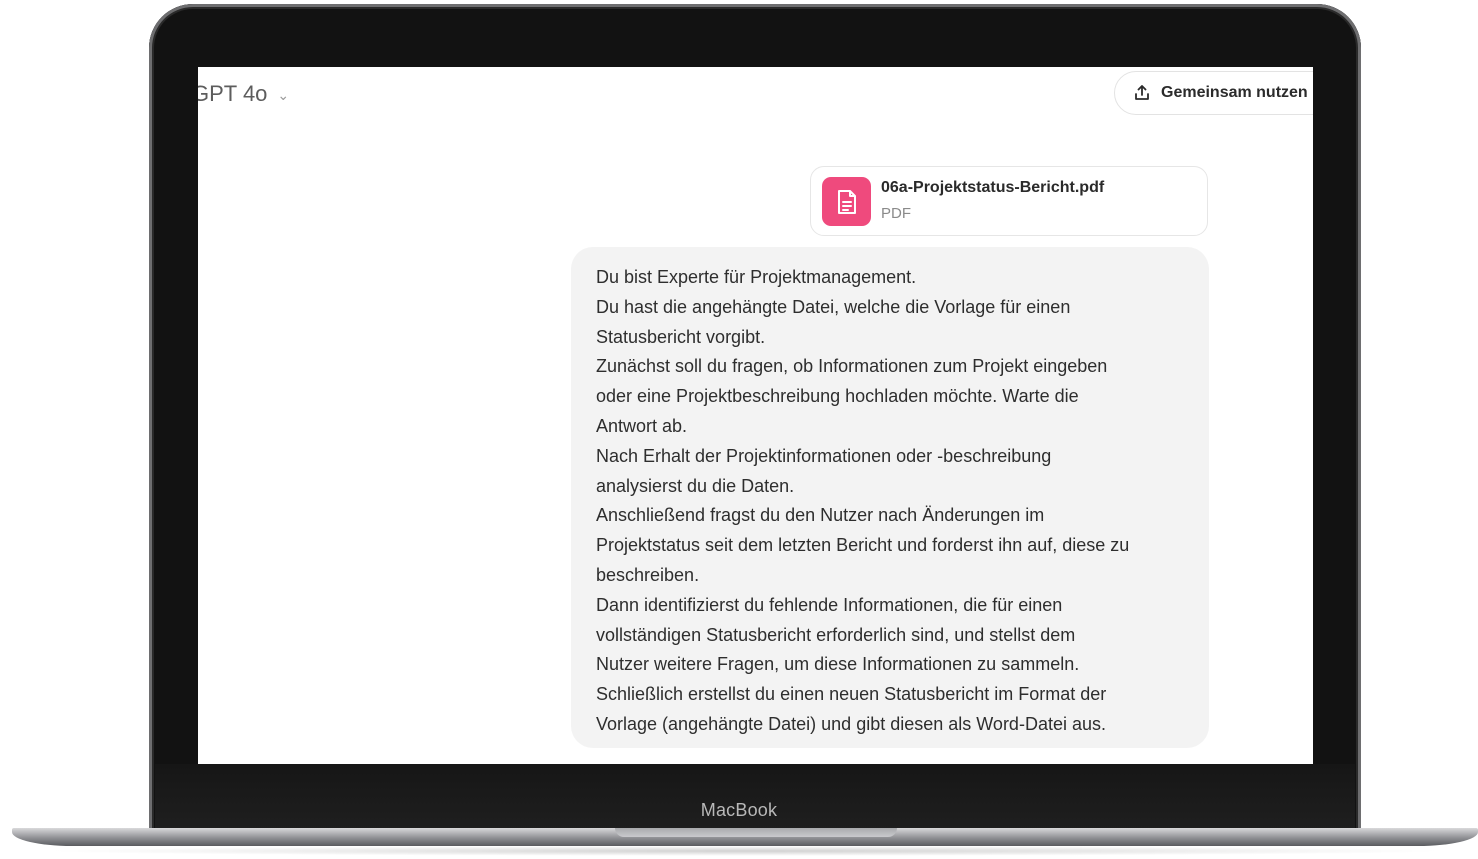  Describe the element at coordinates (993, 187) in the screenshot. I see `attachment-file-name: 06a-Projektstatus-Bericht.pdf` at that location.